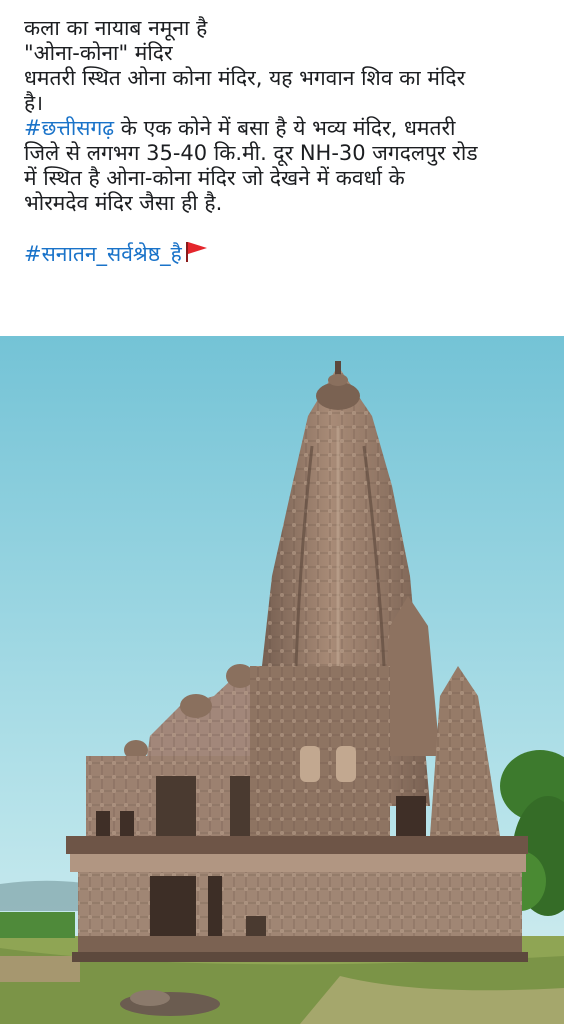 This screenshot has width=564, height=1024. I want to click on post-line: कला का नायाब नमूना है, so click(116, 28).